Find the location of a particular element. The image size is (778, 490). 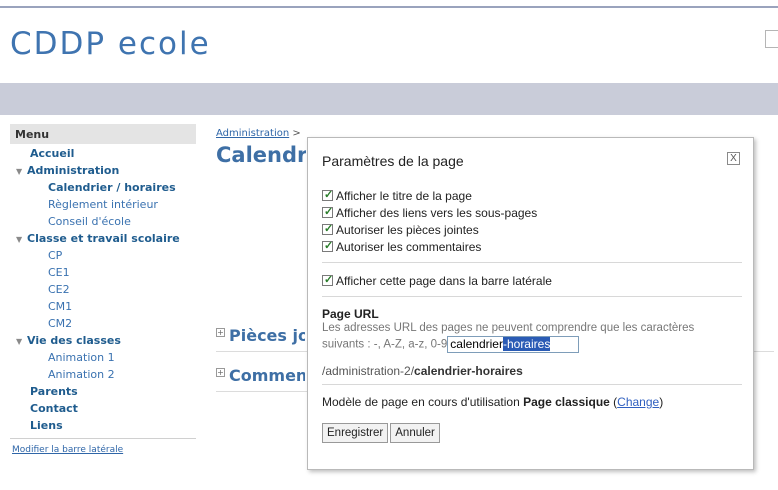

option-label: Afficher le titre de la page is located at coordinates (404, 196).